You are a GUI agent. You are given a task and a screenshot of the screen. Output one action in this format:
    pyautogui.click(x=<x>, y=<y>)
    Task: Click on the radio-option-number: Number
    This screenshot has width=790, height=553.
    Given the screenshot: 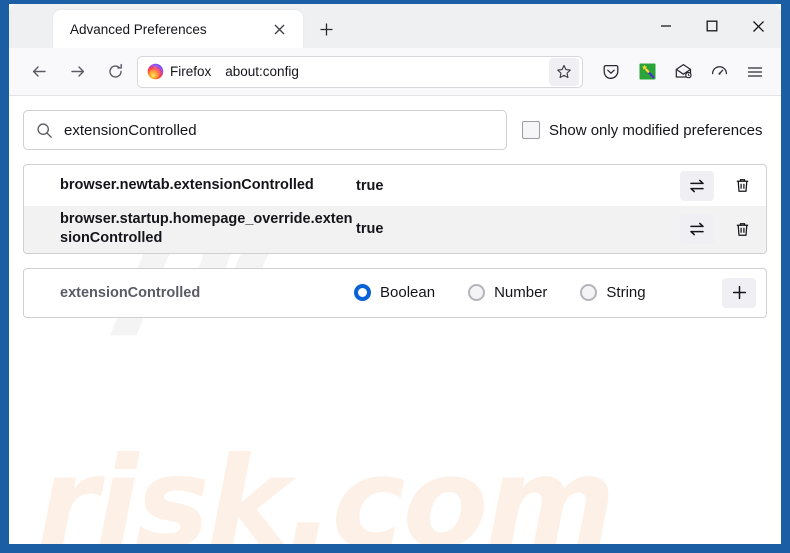 What is the action you would take?
    pyautogui.click(x=508, y=293)
    